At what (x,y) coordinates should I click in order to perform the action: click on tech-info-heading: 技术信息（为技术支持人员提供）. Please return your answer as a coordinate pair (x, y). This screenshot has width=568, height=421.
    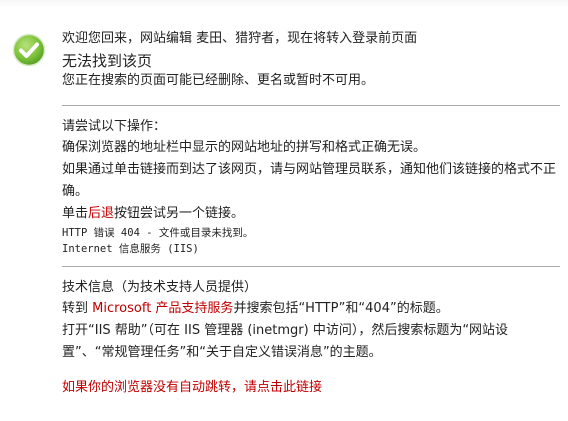
    Looking at the image, I should click on (160, 287).